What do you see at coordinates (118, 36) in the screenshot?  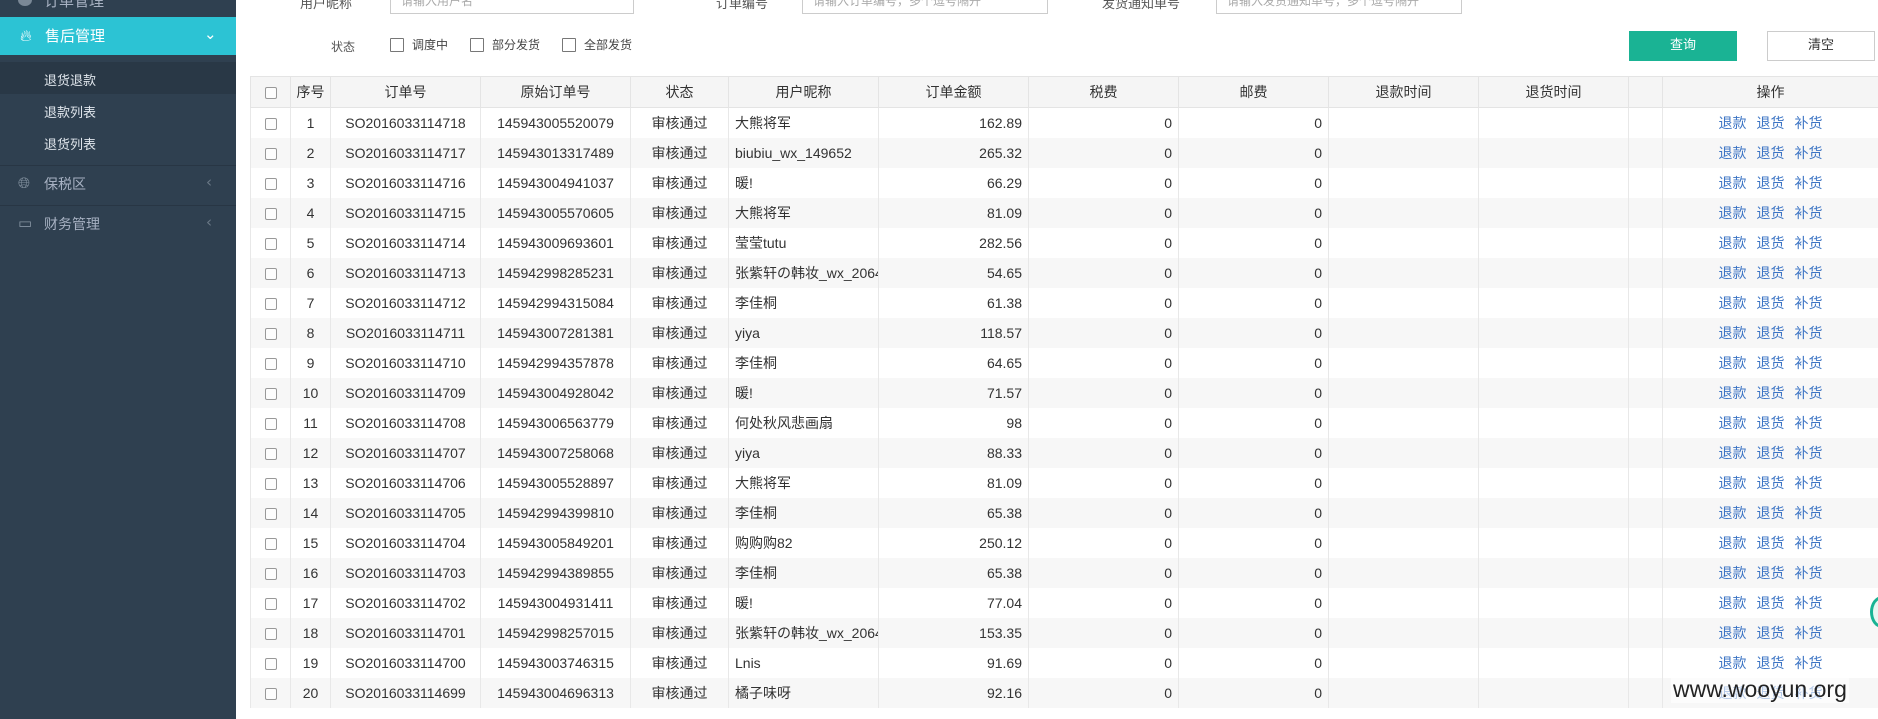 I see `sidebar-item-after-sales: 🔥︎ 售后管理 ⌄` at bounding box center [118, 36].